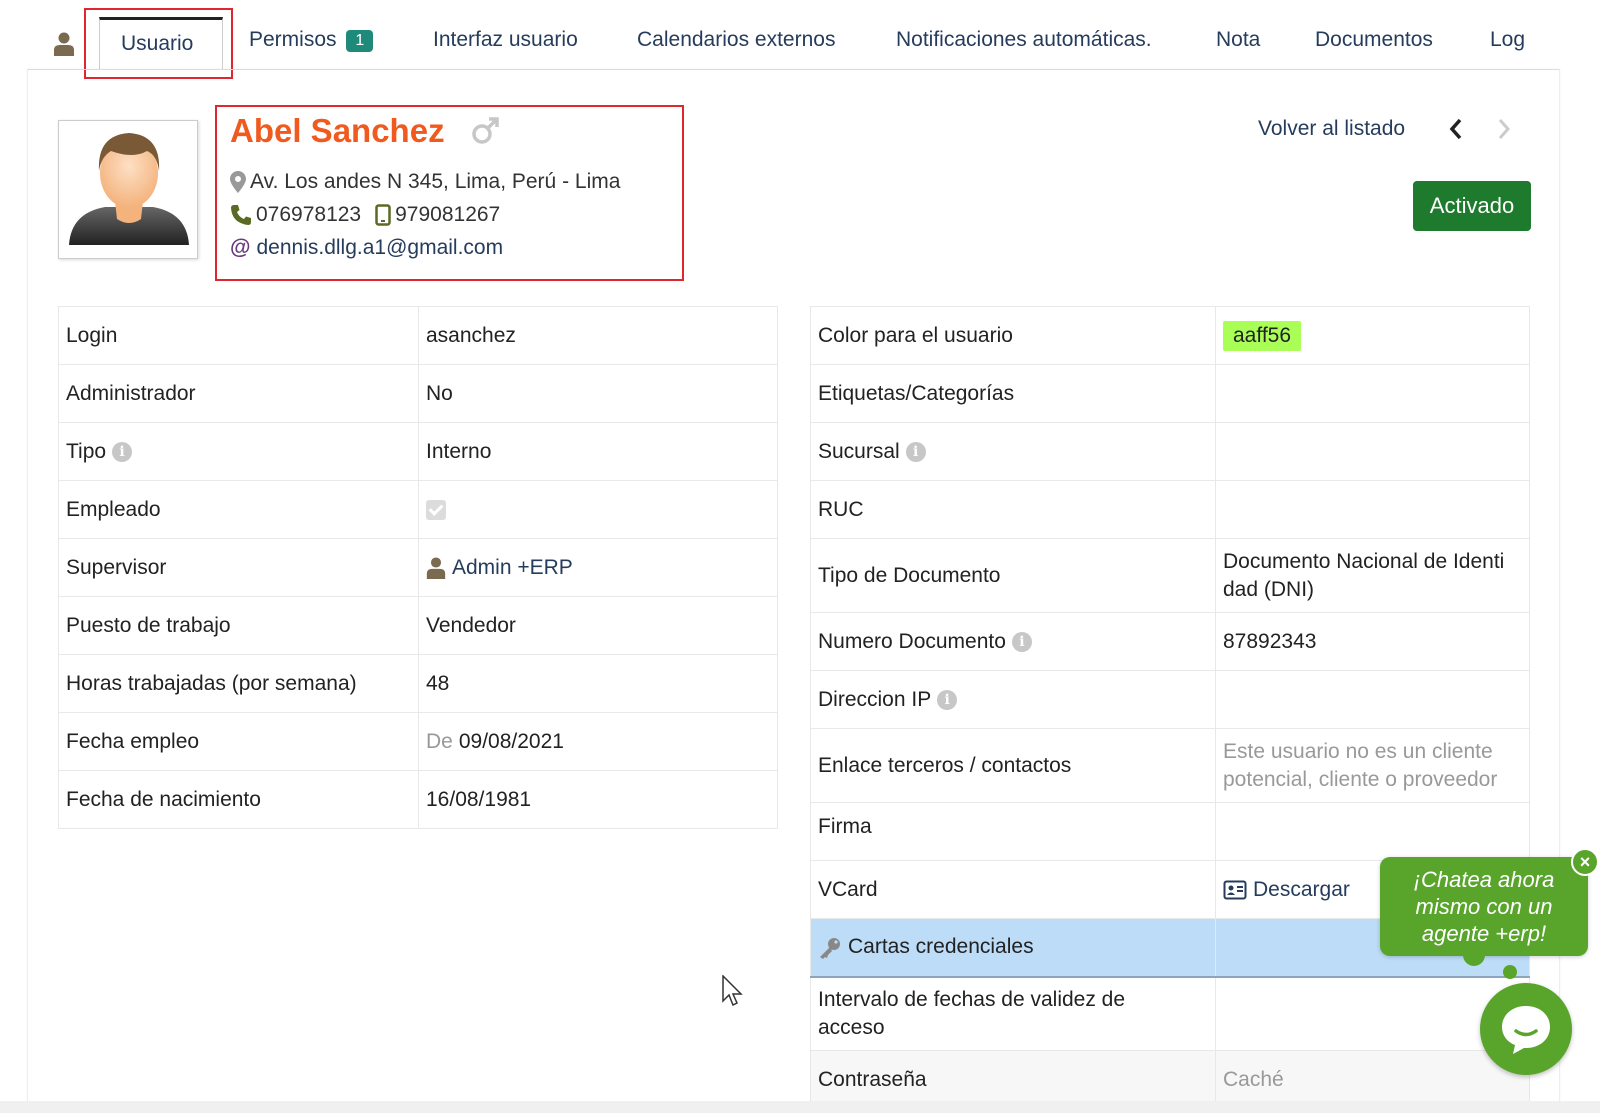  I want to click on table-row: Fecha de nacimiento 16/08/1981, so click(418, 799).